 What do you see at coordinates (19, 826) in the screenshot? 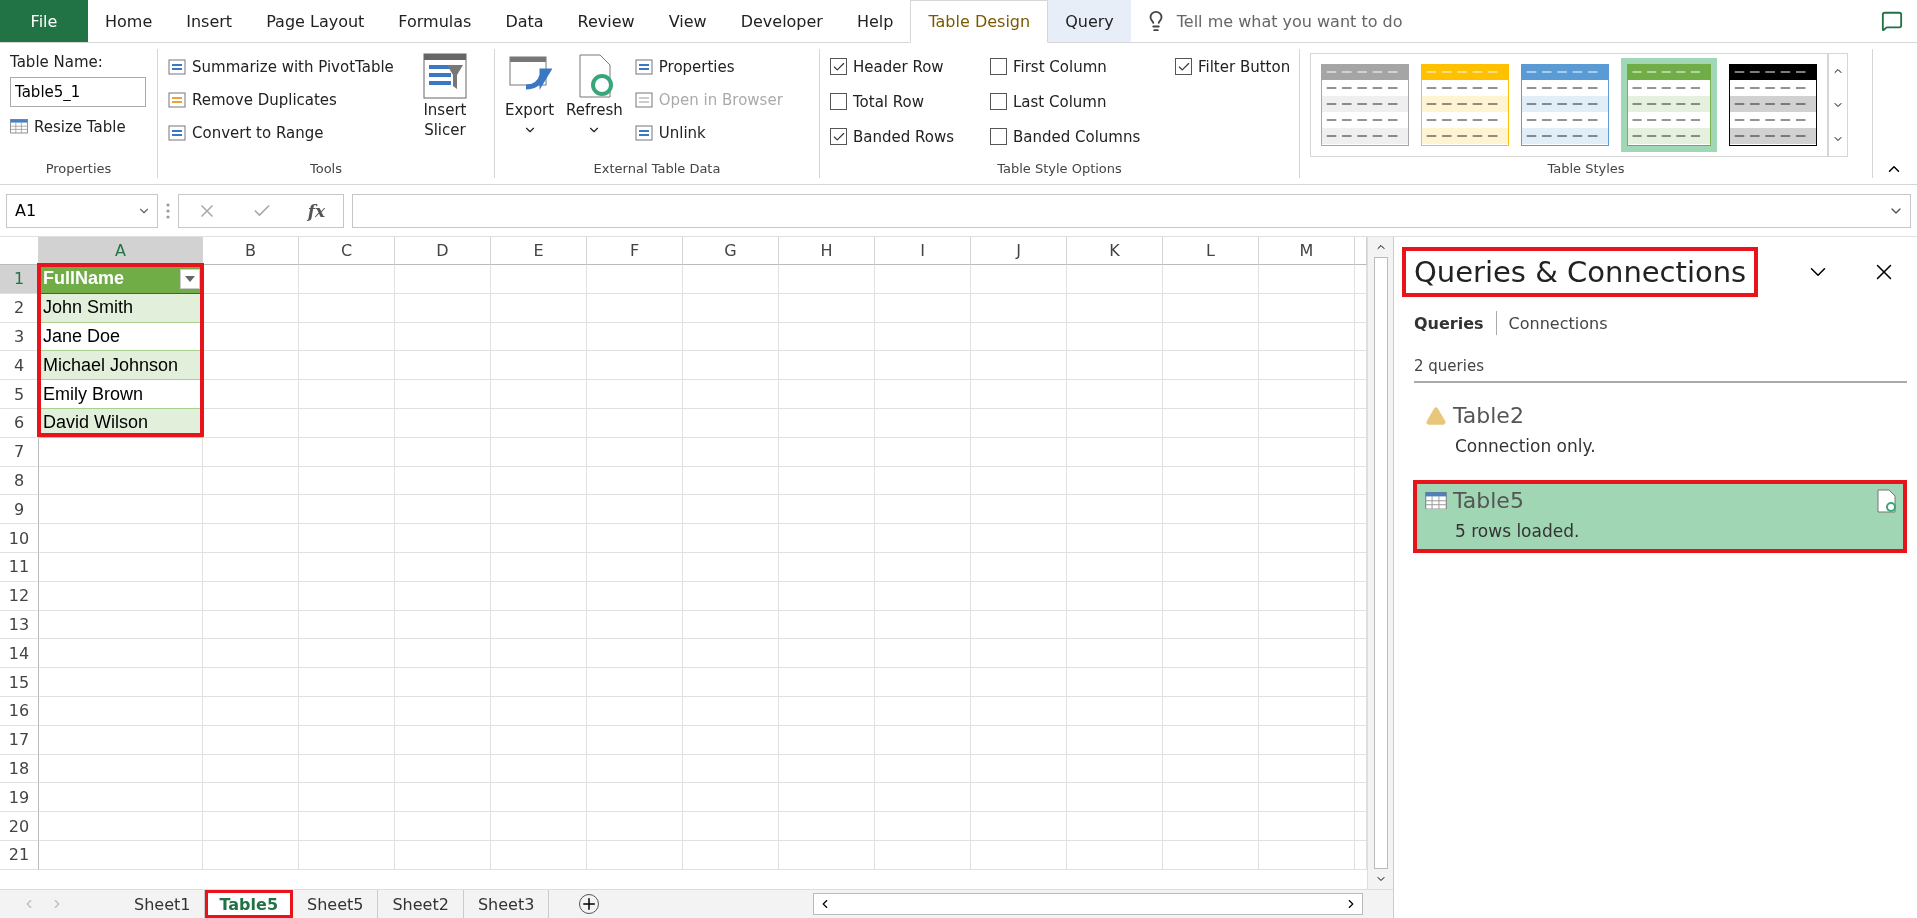
I see `row-header: 20` at bounding box center [19, 826].